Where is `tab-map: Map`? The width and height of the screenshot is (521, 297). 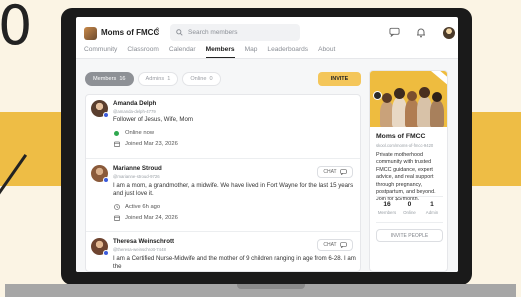 tab-map: Map is located at coordinates (251, 52).